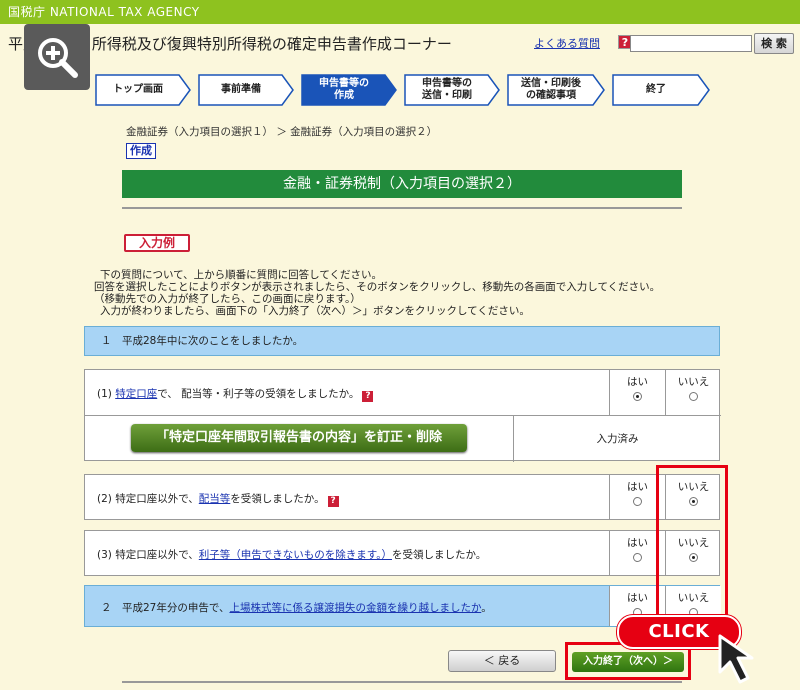 The height and width of the screenshot is (690, 800). Describe the element at coordinates (148, 555) in the screenshot. I see `question-prefix: (3) 特定口座以外で、` at that location.